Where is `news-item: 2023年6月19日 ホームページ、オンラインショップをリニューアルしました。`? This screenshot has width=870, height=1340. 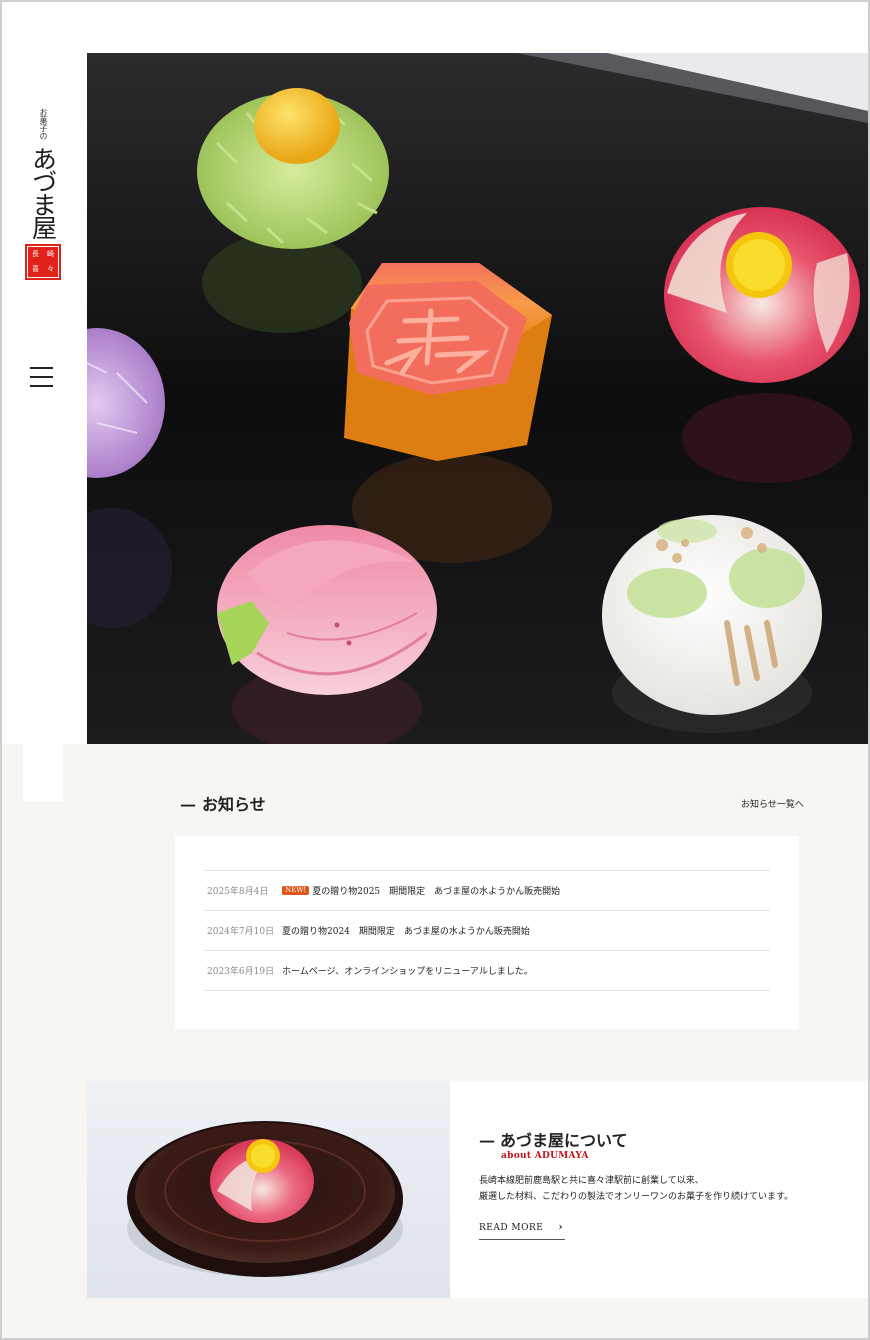
news-item: 2023年6月19日 ホームページ、オンラインショップをリニューアルしました。 is located at coordinates (487, 971).